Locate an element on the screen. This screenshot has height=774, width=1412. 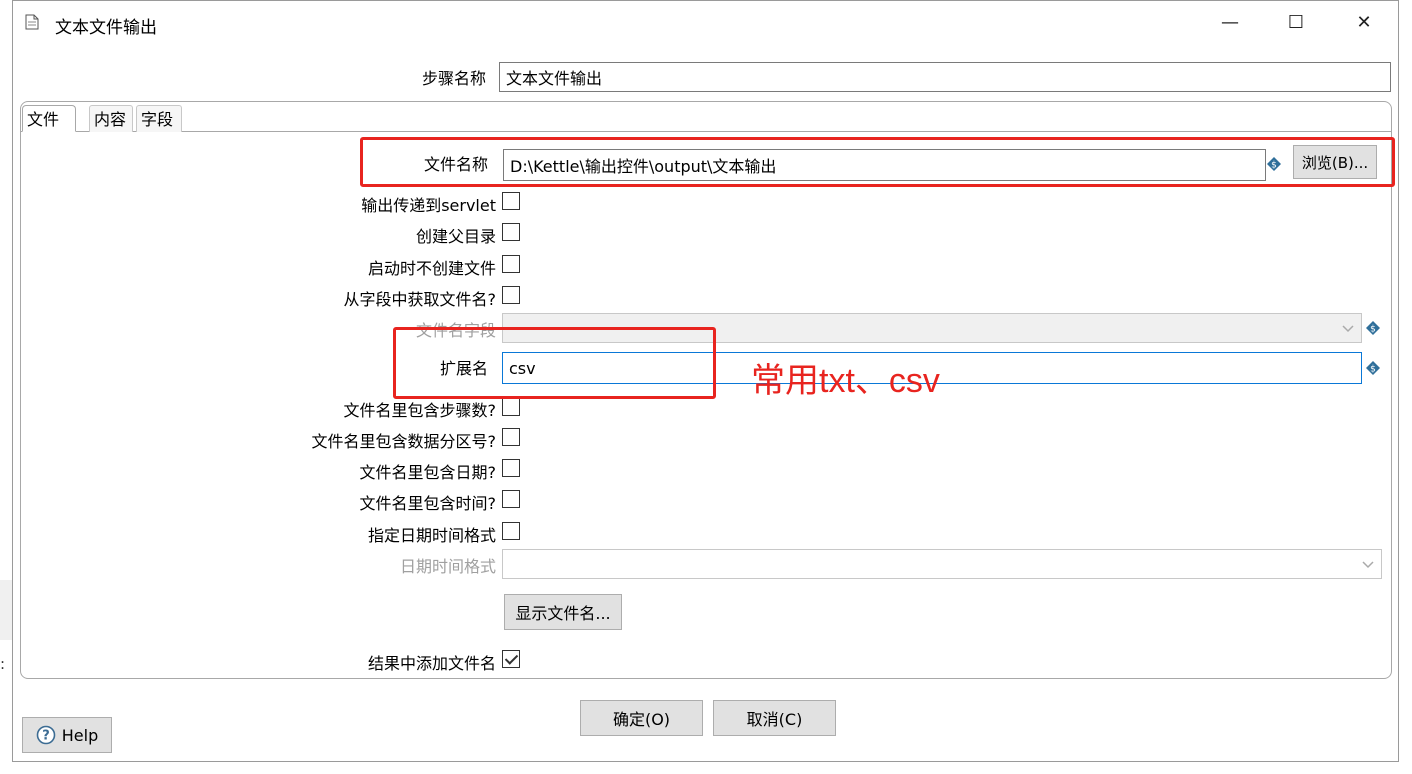
create-parent-label: 创建父目录 is located at coordinates (455, 236).